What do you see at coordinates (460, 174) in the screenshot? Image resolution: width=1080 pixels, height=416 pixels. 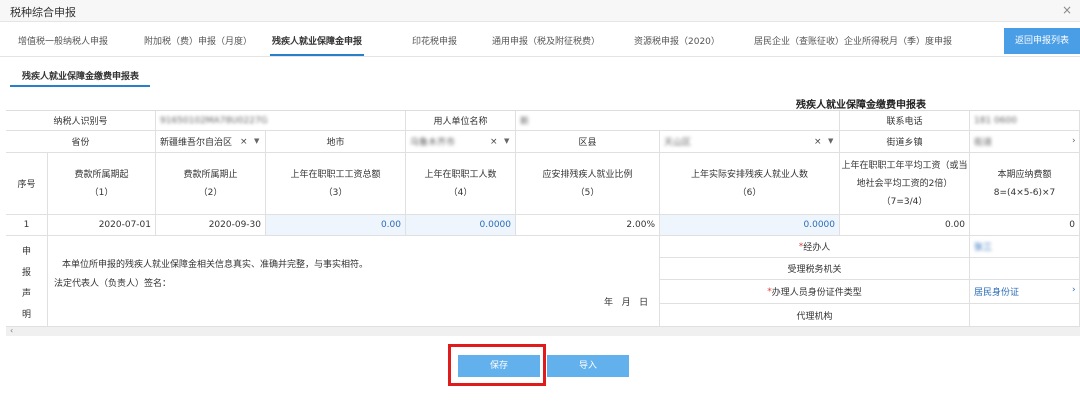 I see `col-header-label: 上年在职职工人数` at bounding box center [460, 174].